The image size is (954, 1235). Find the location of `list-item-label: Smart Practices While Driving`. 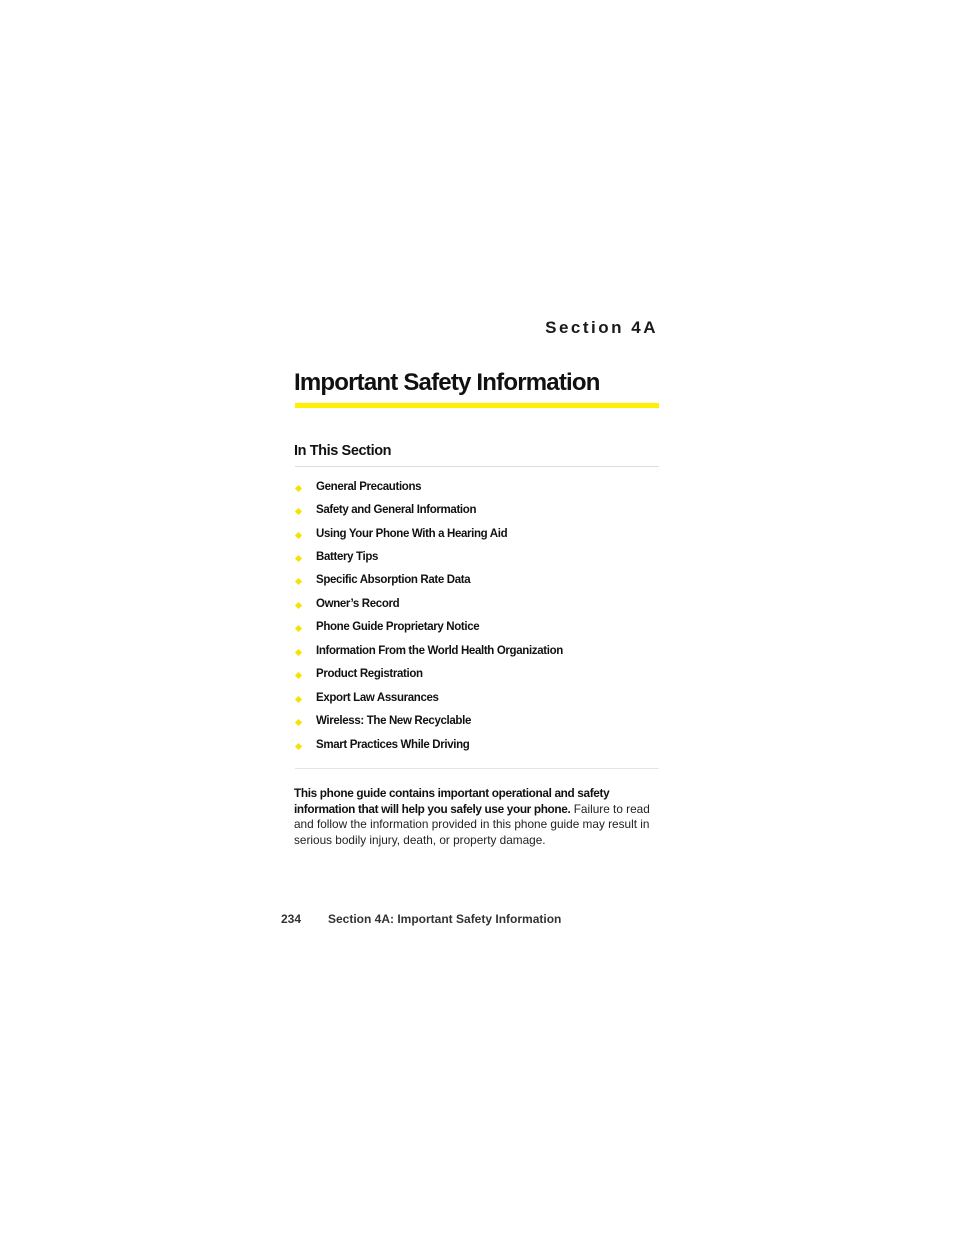

list-item-label: Smart Practices While Driving is located at coordinates (393, 745).